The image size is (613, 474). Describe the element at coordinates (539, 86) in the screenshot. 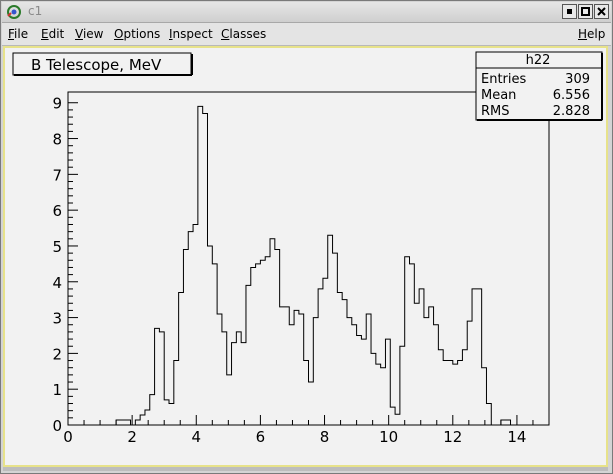

I see `stats-box: h22 Entries 309 Mean 6.556 RMS 2.828` at that location.